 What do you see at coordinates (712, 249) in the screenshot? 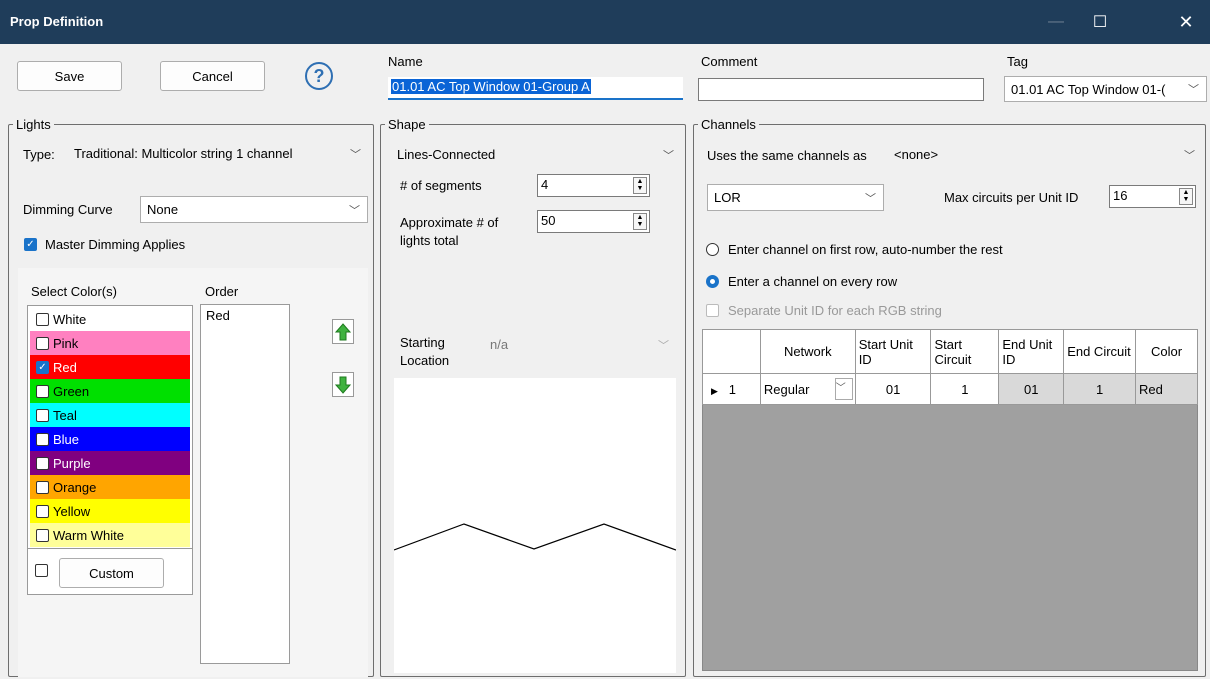
I see `radio-icon` at bounding box center [712, 249].